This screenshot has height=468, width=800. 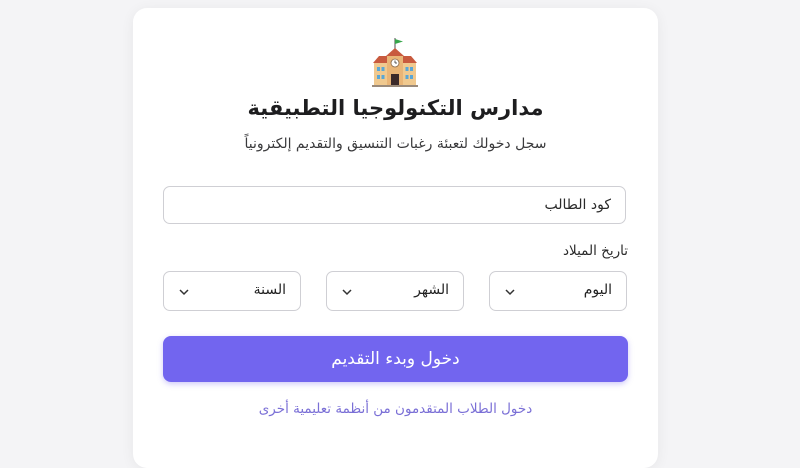 What do you see at coordinates (558, 291) in the screenshot?
I see `day-select: اليوم` at bounding box center [558, 291].